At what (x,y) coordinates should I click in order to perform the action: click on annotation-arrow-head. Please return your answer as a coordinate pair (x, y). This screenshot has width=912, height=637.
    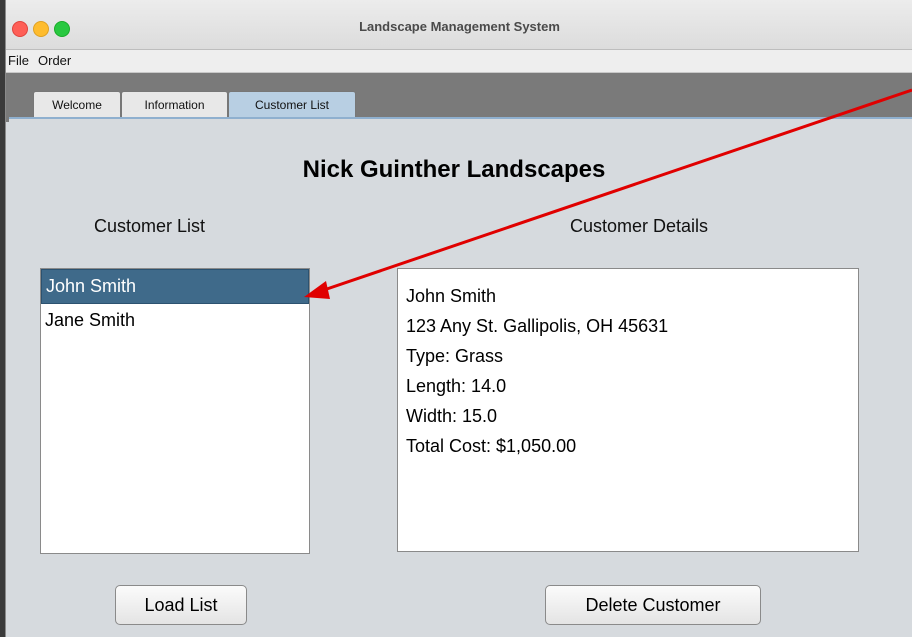
    Looking at the image, I should click on (317, 290).